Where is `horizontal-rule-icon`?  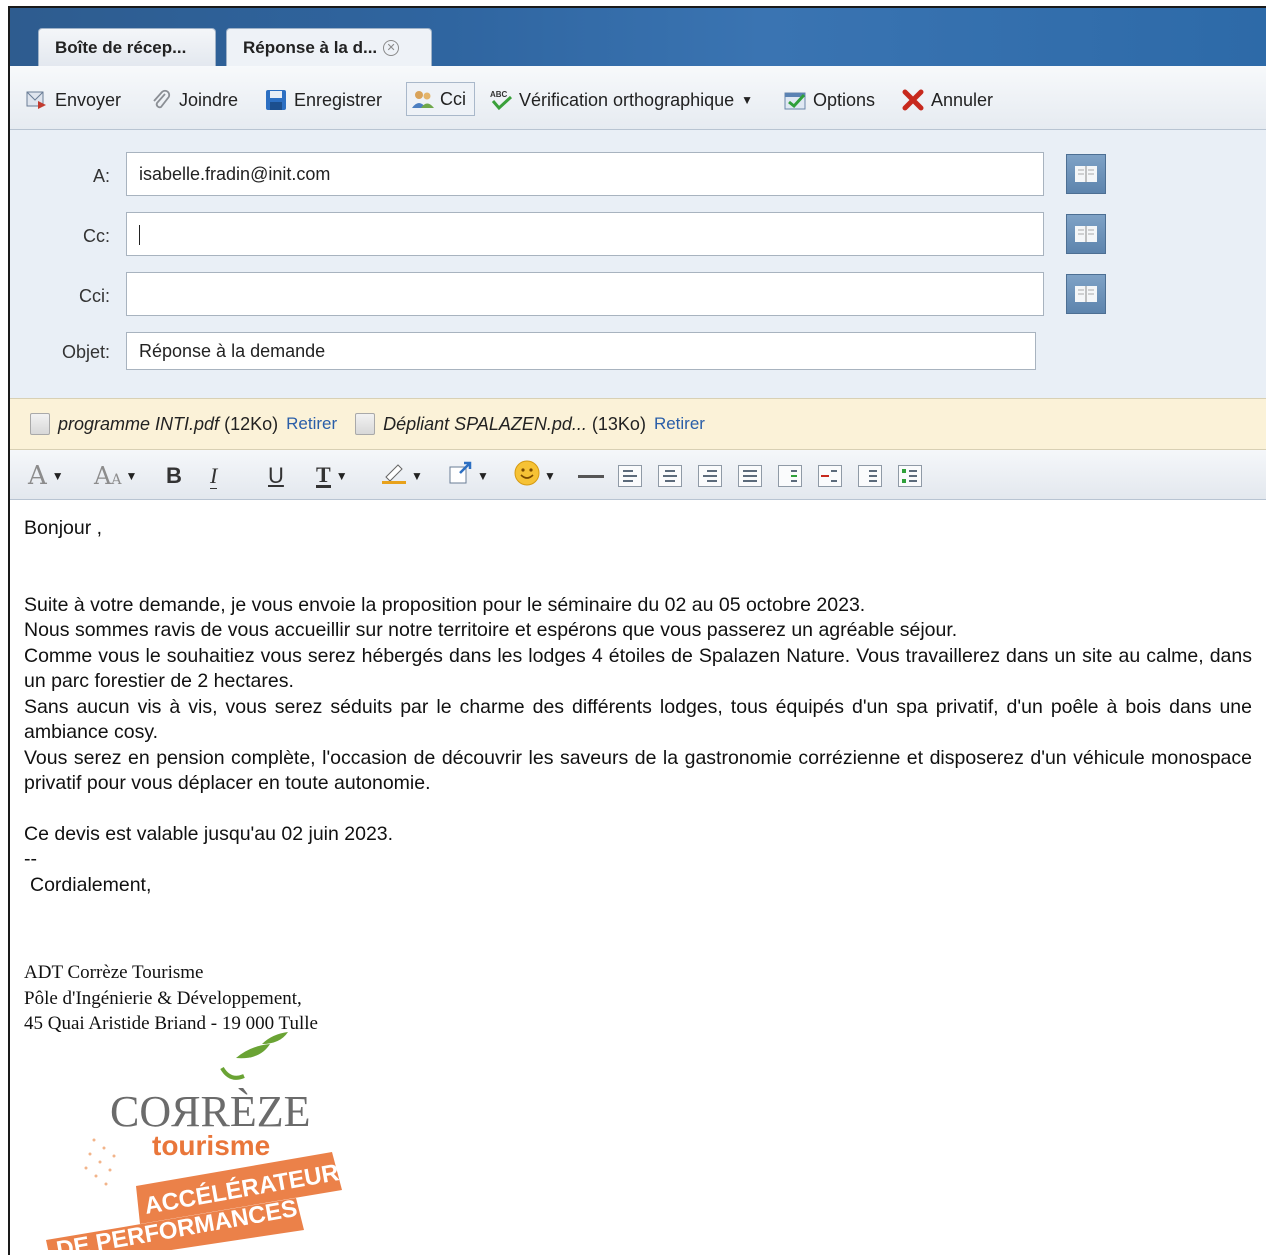
horizontal-rule-icon is located at coordinates (591, 476).